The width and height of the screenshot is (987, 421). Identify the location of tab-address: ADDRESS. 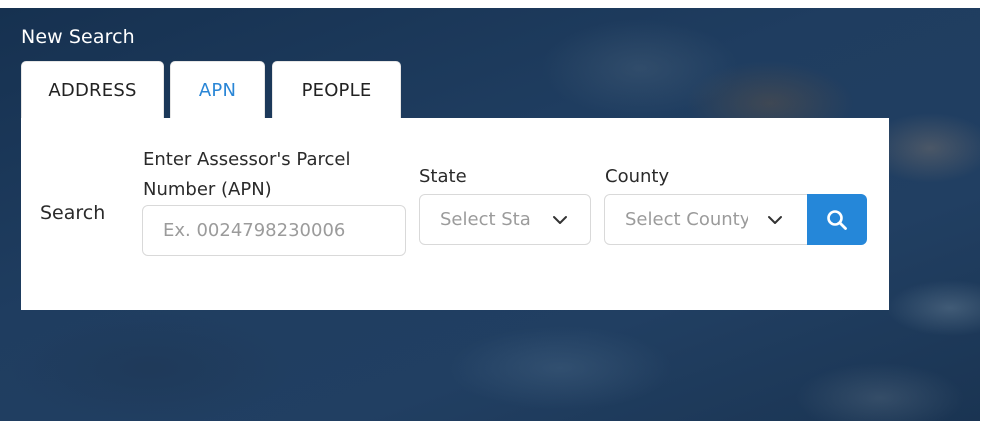
(92, 90).